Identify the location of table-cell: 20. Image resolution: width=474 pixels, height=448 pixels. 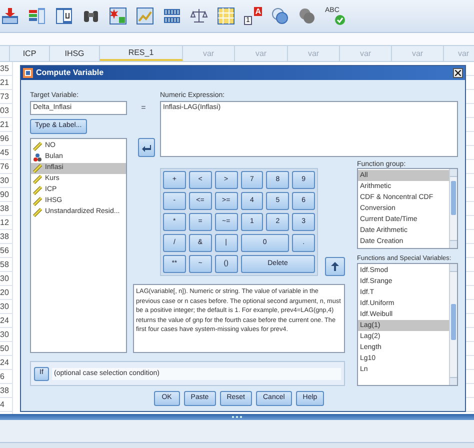
(6, 293).